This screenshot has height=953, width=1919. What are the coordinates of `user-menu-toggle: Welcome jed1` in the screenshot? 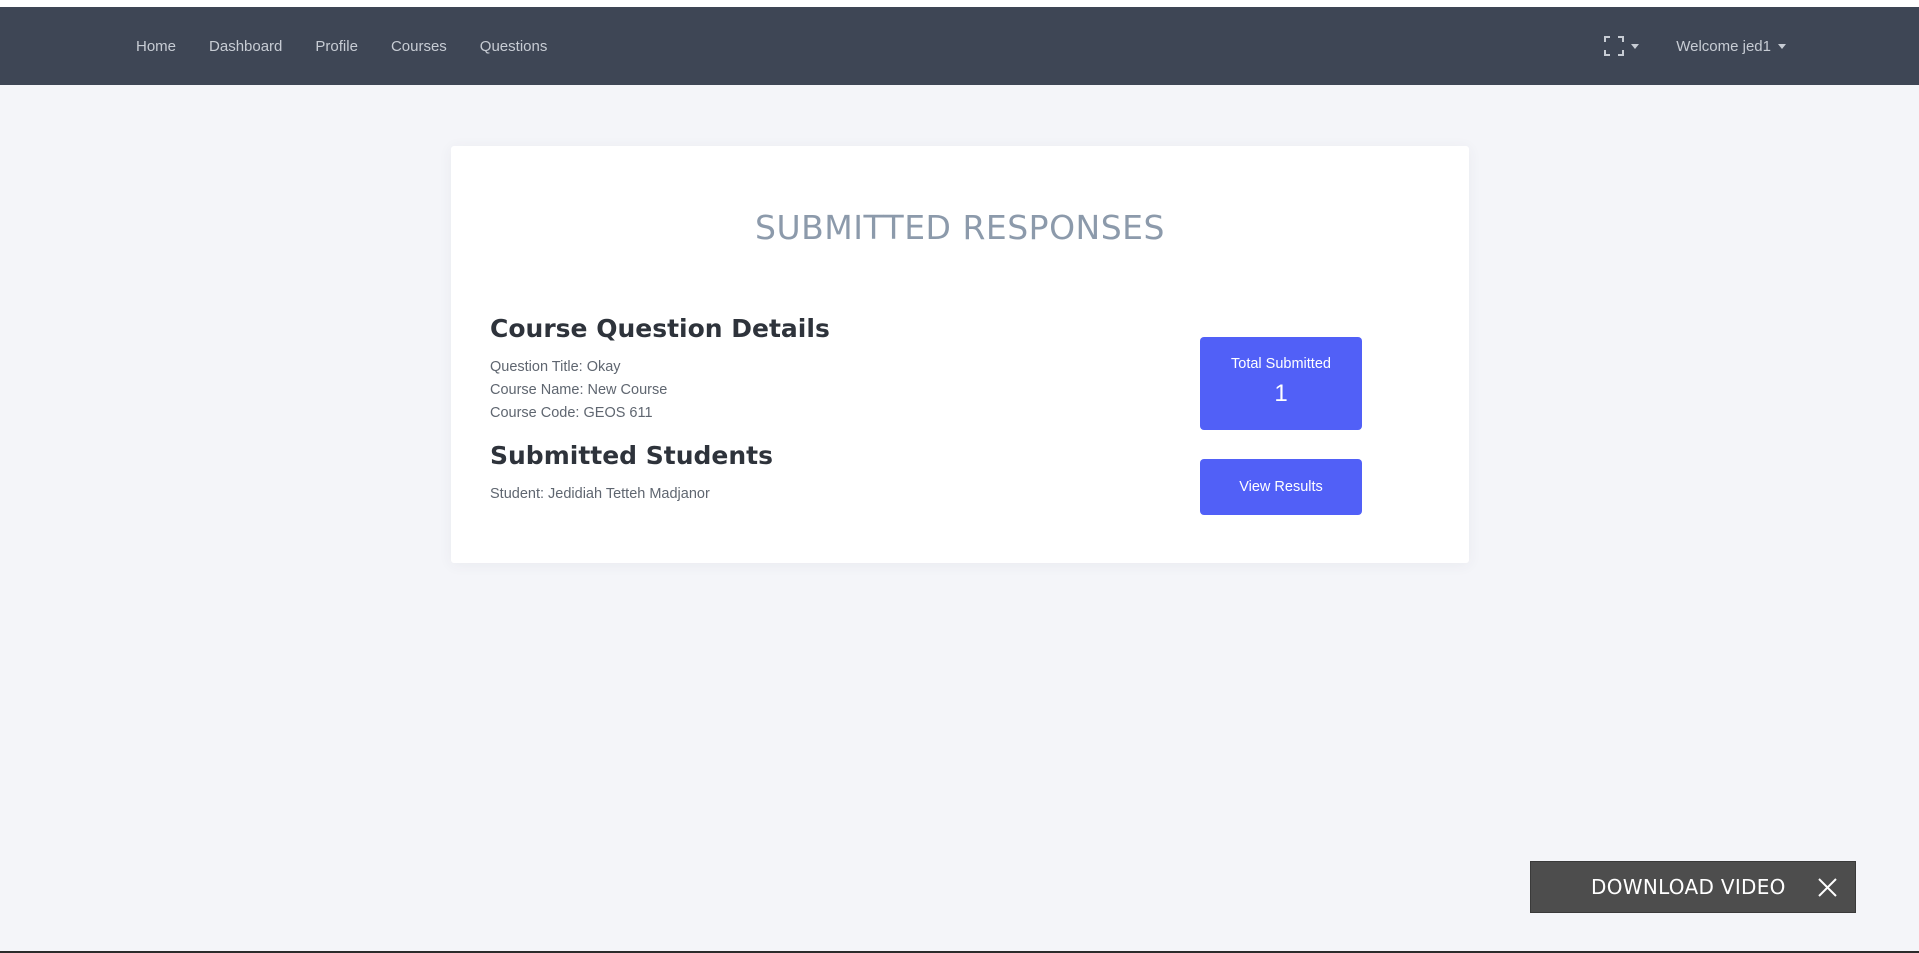 It's located at (1731, 46).